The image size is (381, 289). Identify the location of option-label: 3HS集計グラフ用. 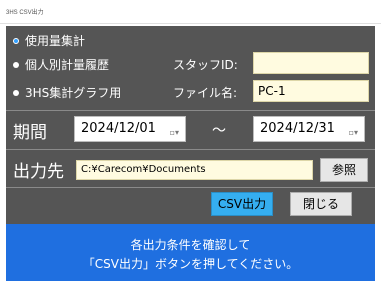
(73, 93).